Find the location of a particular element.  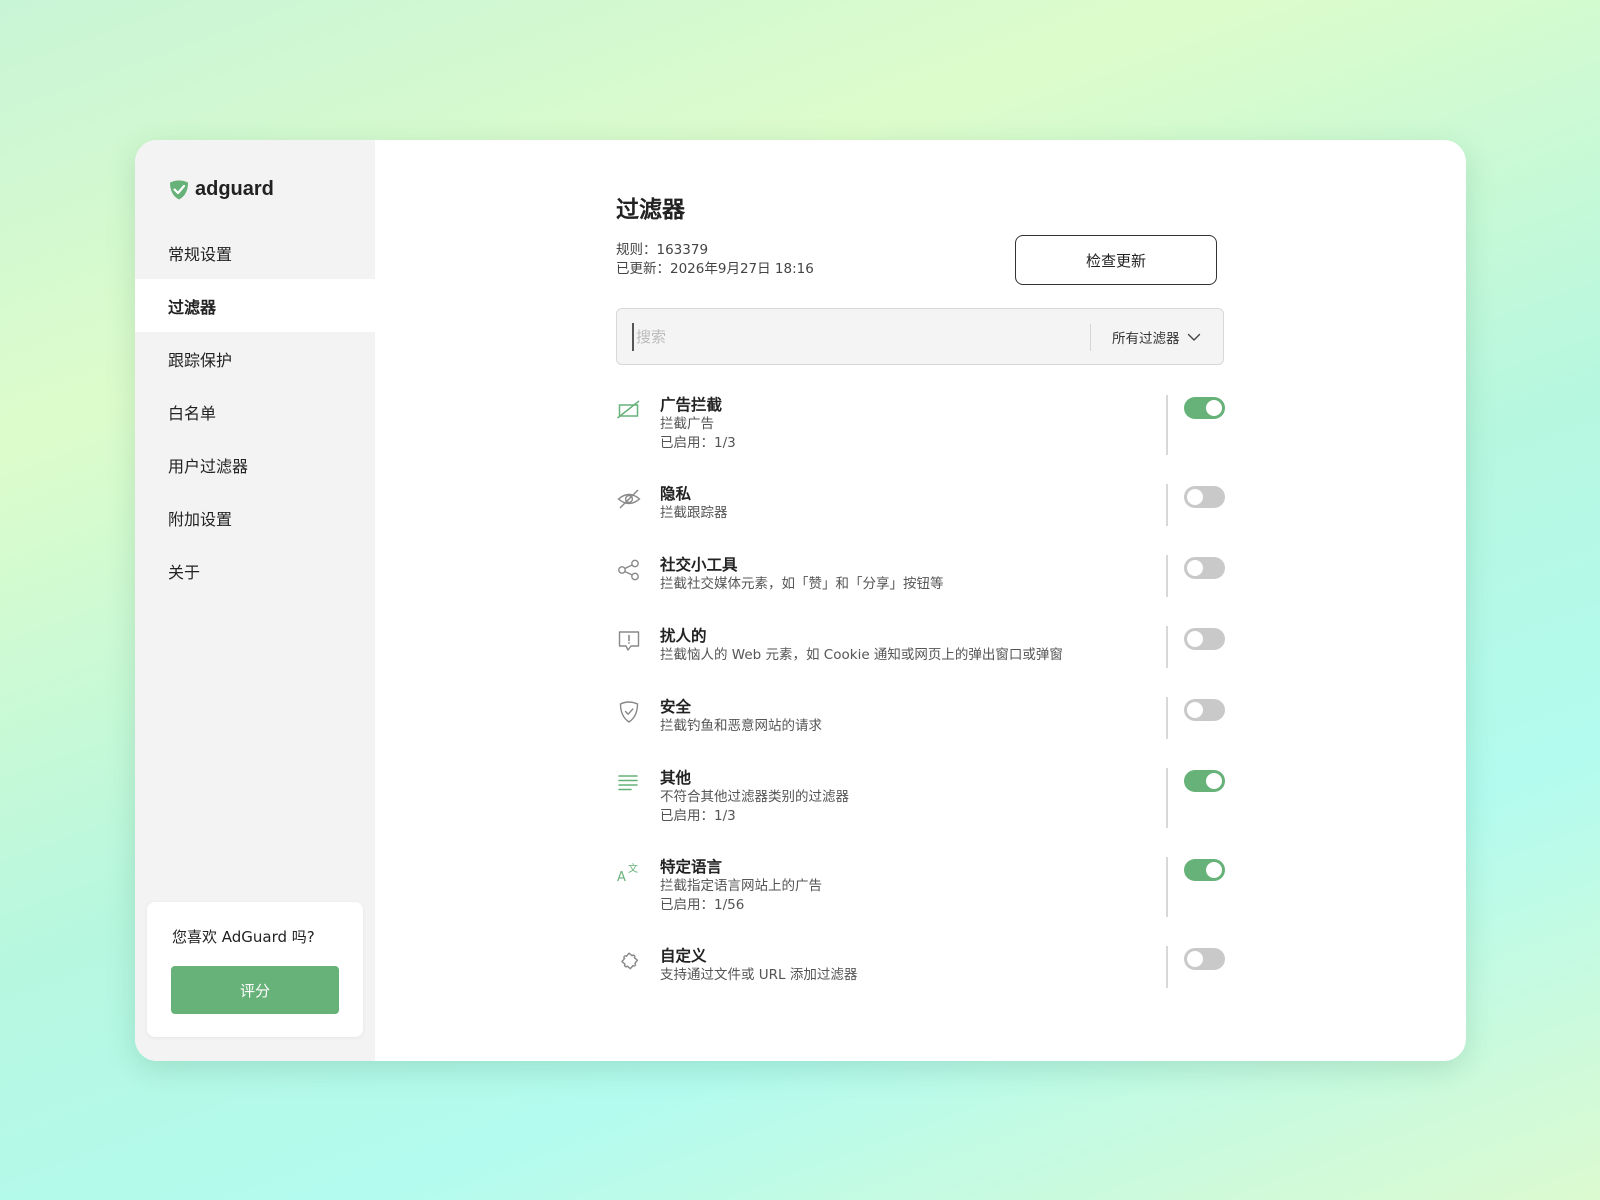

filter-name: 扰人的 is located at coordinates (683, 636).